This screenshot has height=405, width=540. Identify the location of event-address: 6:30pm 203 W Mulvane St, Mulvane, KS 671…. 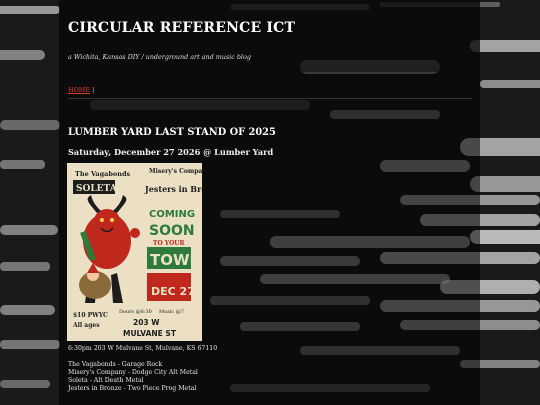
(143, 348).